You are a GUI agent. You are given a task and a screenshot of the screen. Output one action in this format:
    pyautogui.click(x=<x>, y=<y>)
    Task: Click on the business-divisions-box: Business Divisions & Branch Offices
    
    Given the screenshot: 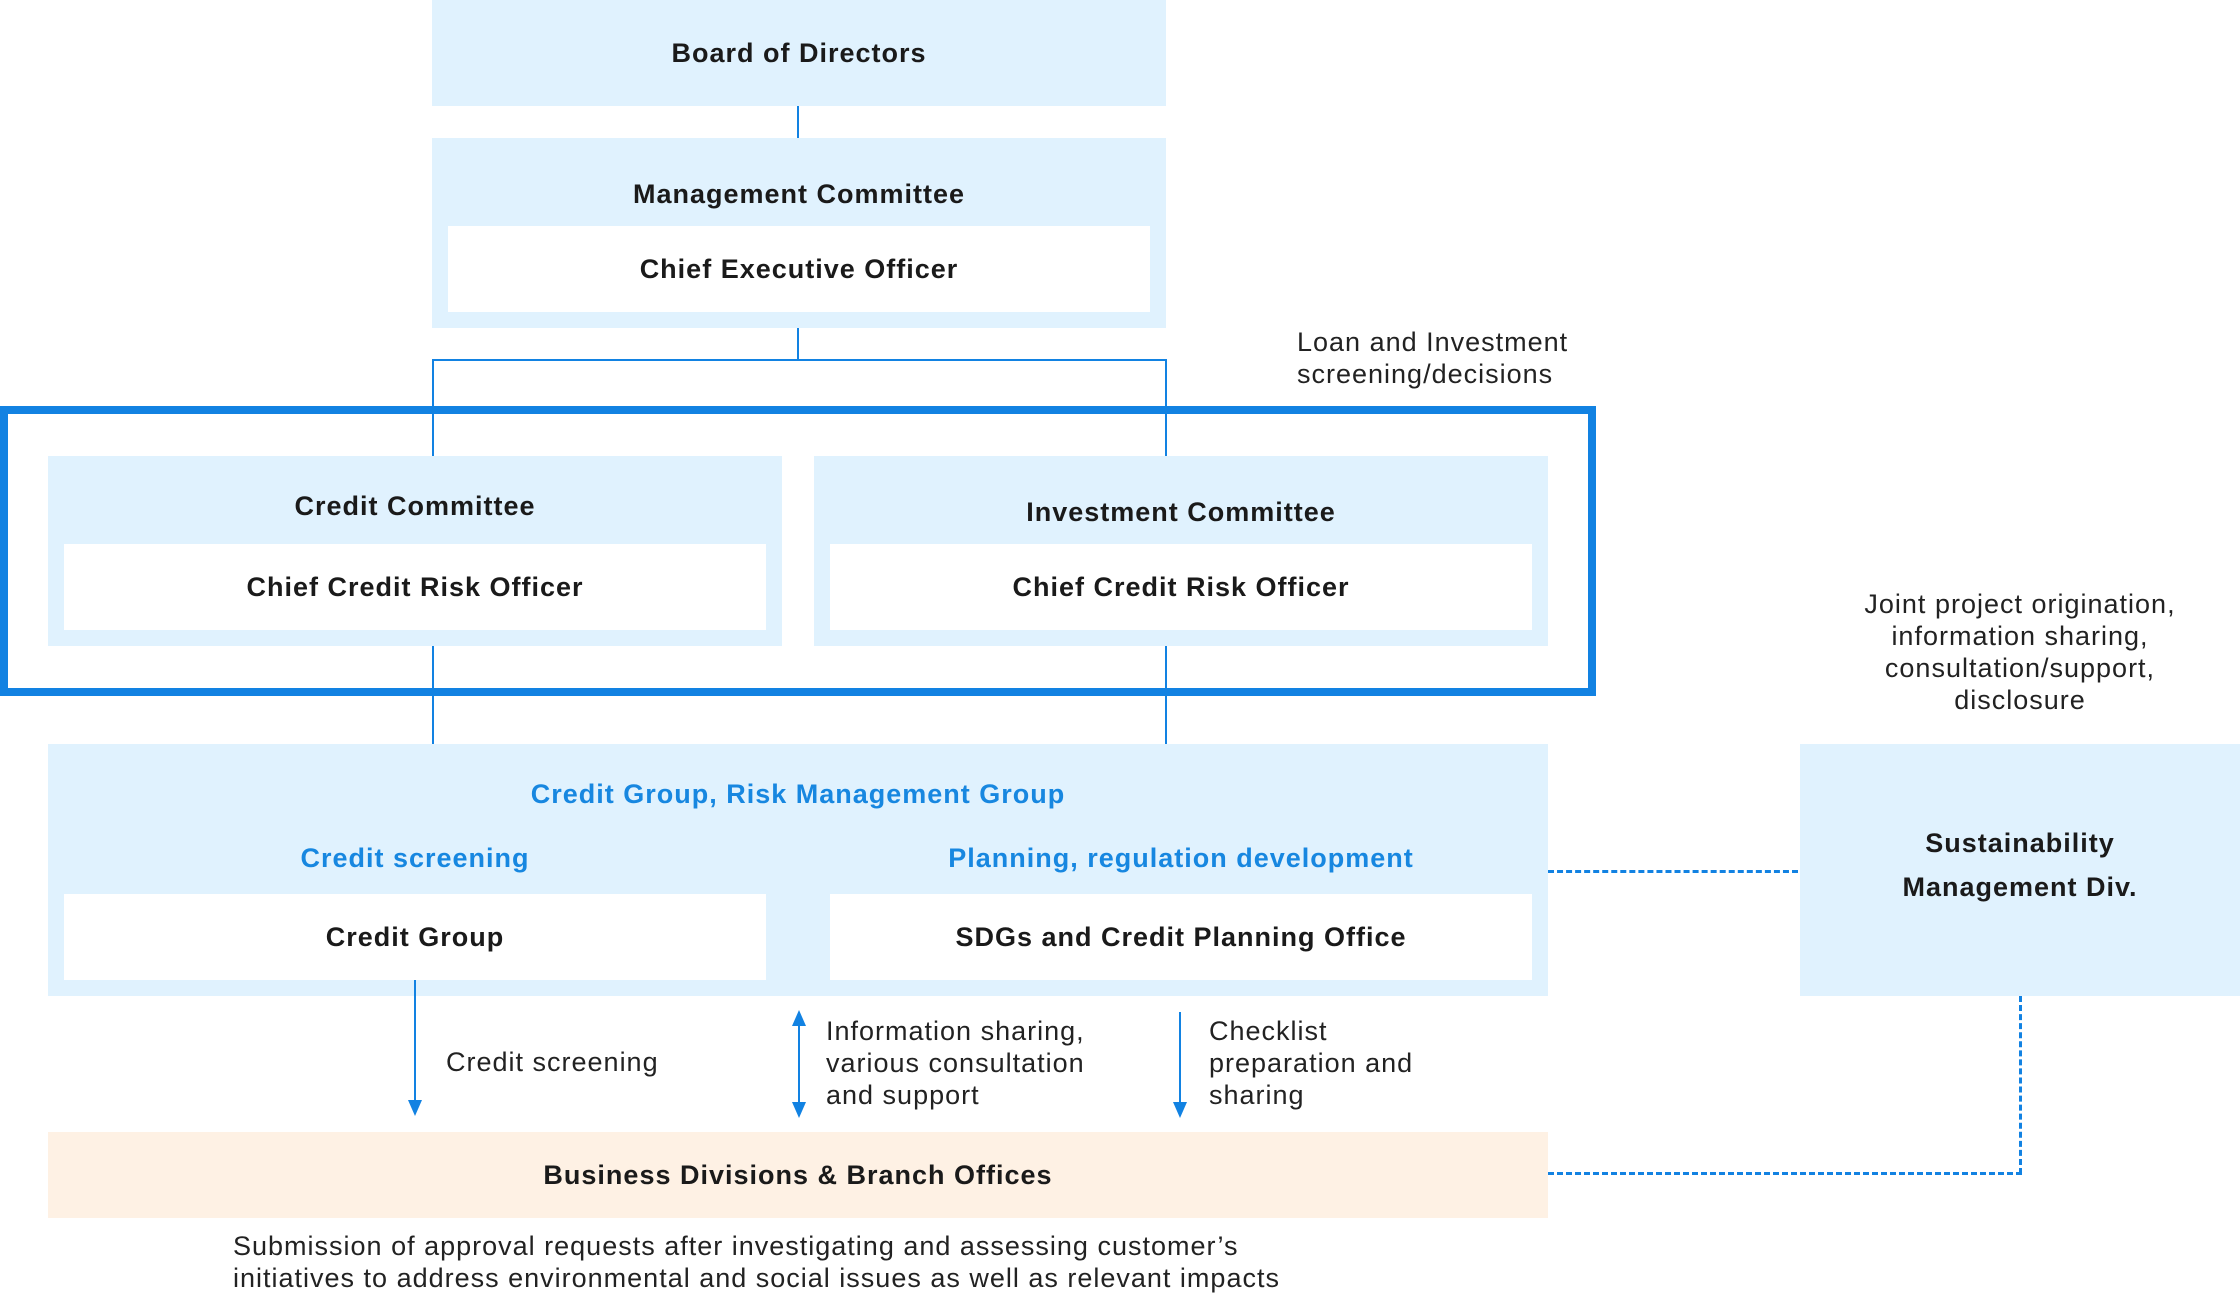 What is the action you would take?
    pyautogui.click(x=798, y=1175)
    